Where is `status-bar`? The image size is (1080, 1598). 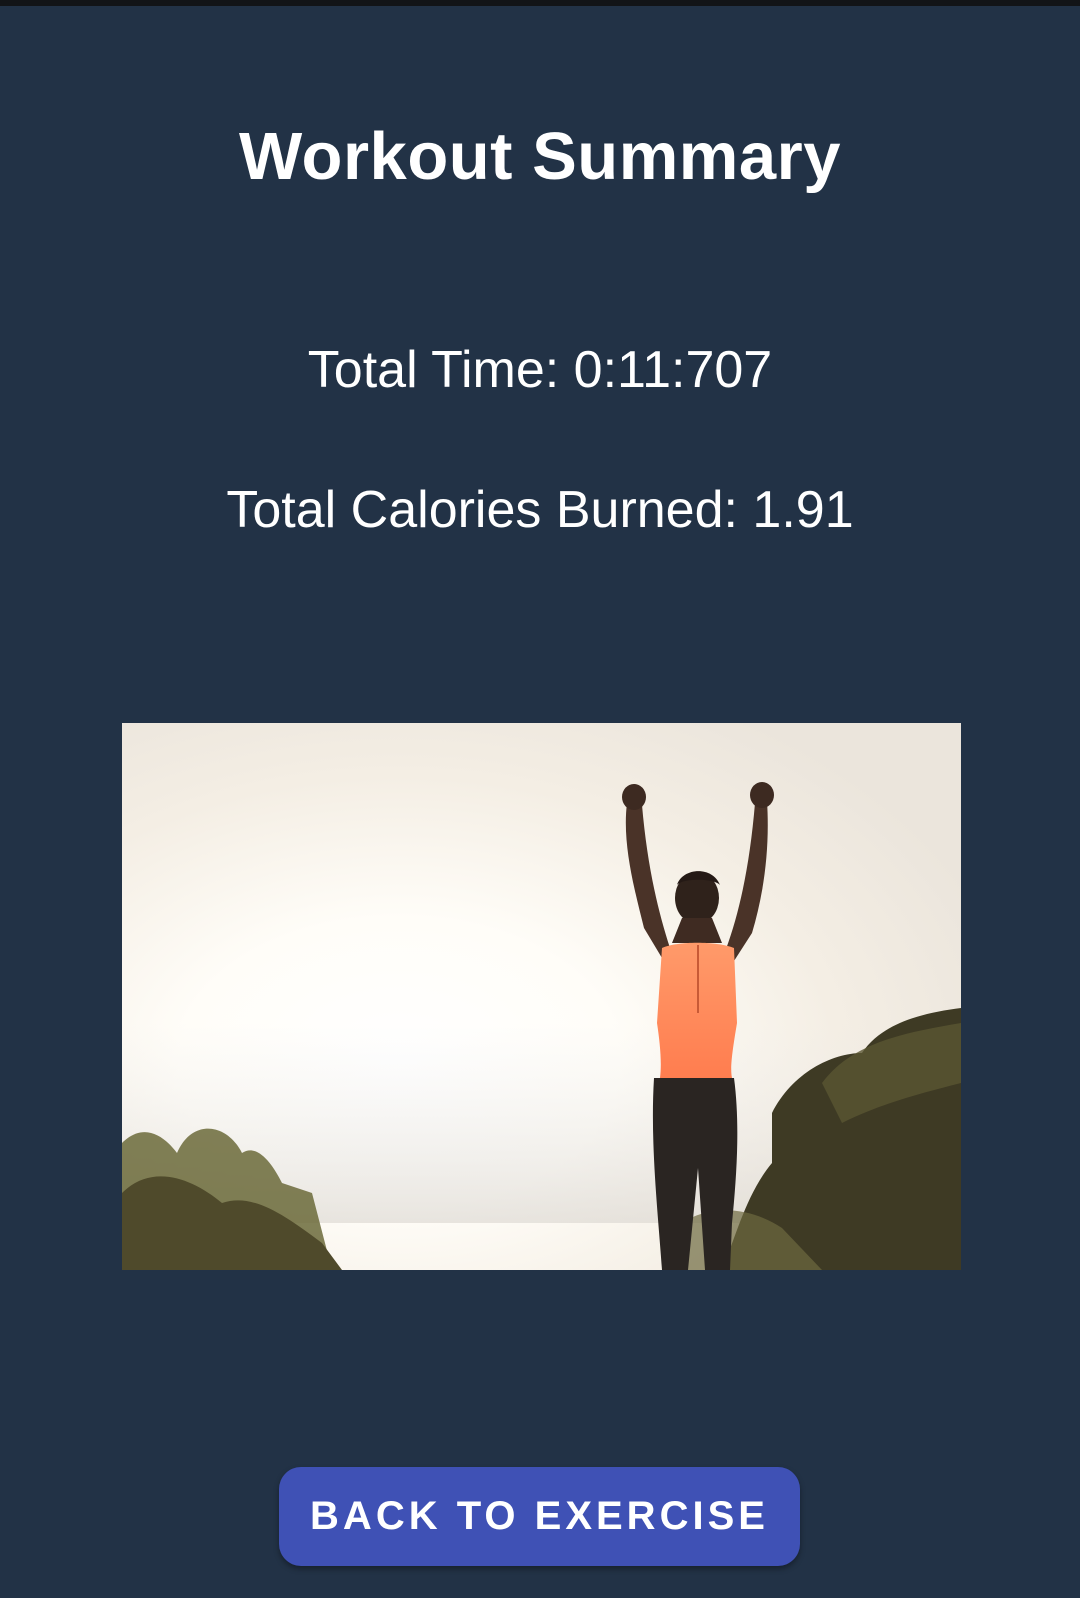
status-bar is located at coordinates (540, 3).